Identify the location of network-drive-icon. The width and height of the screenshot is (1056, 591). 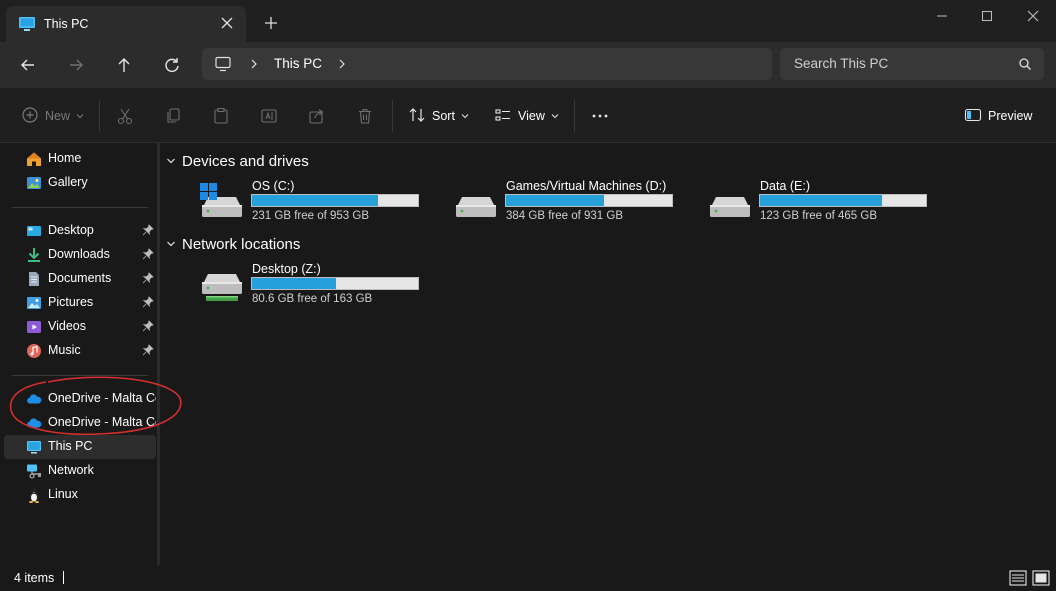
(222, 287).